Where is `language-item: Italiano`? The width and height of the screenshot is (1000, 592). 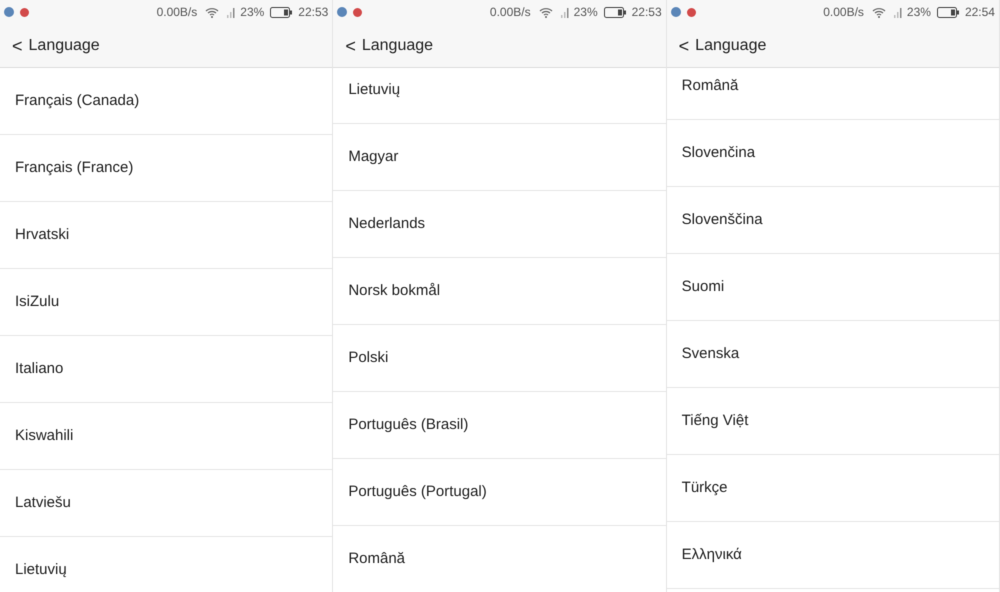 language-item: Italiano is located at coordinates (166, 369).